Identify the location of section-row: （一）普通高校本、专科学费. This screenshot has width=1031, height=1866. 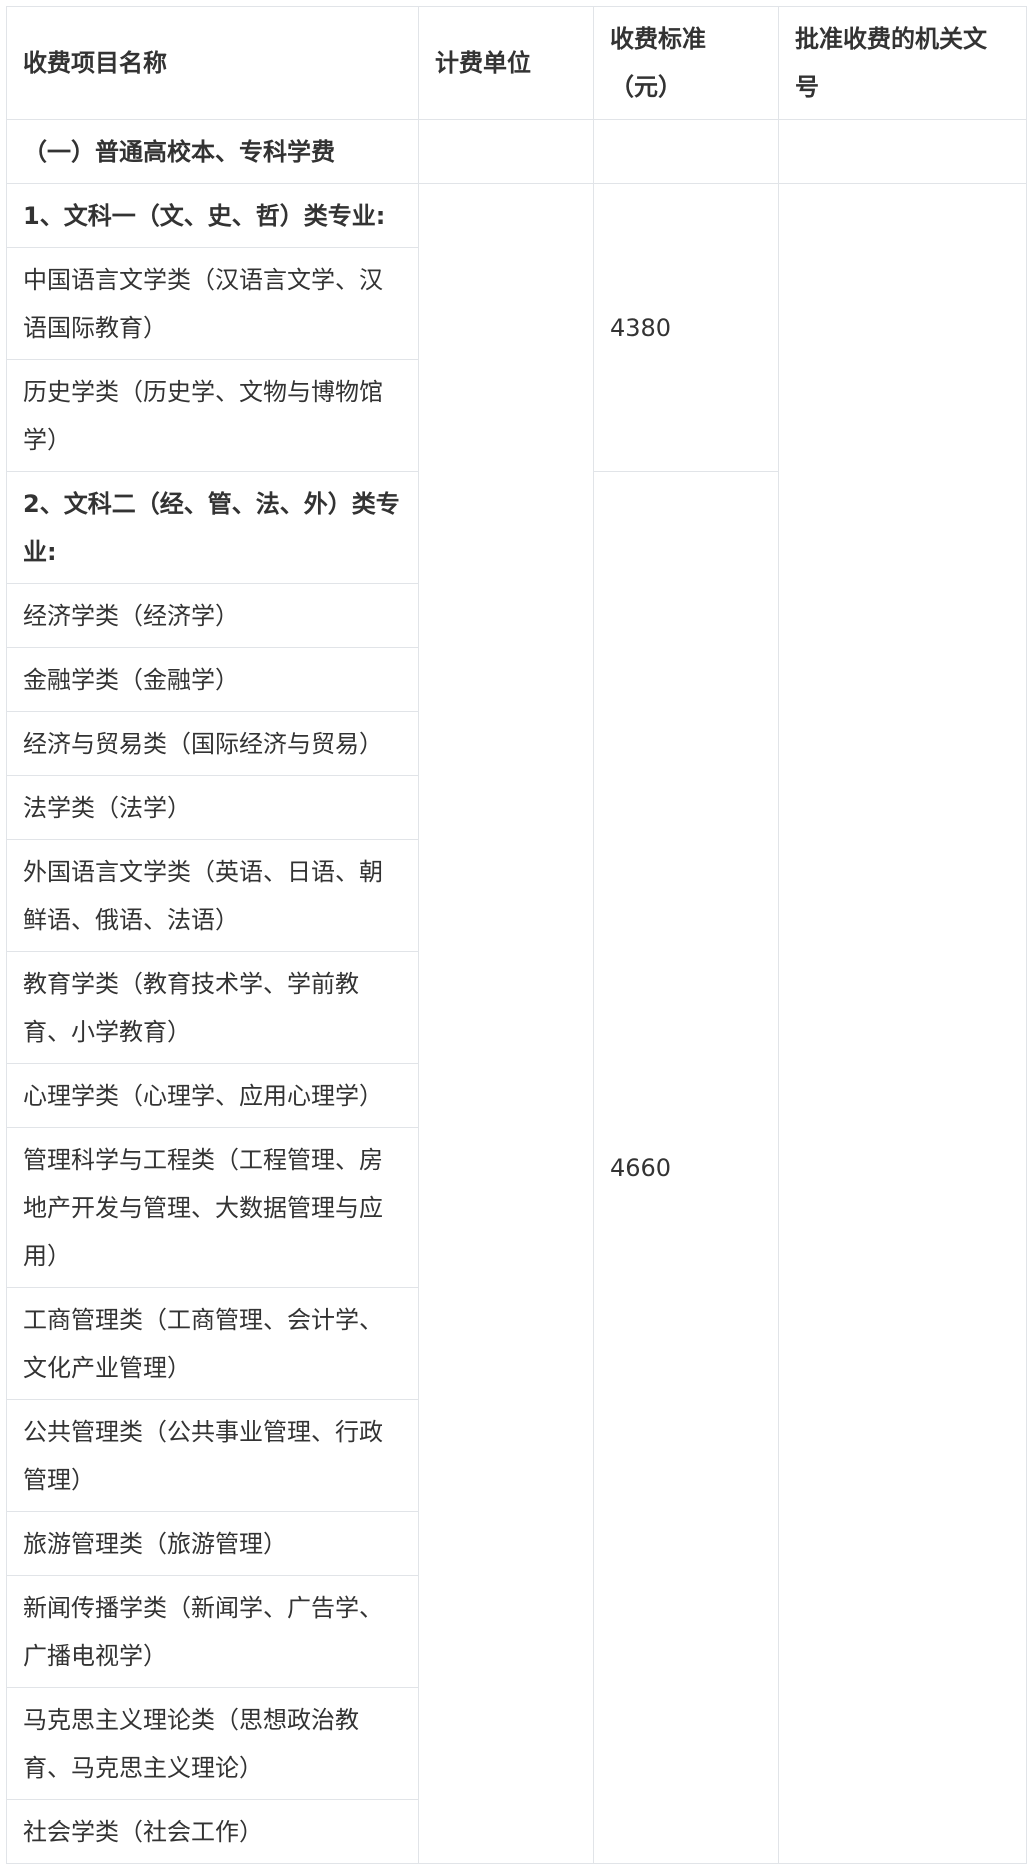
(516, 151).